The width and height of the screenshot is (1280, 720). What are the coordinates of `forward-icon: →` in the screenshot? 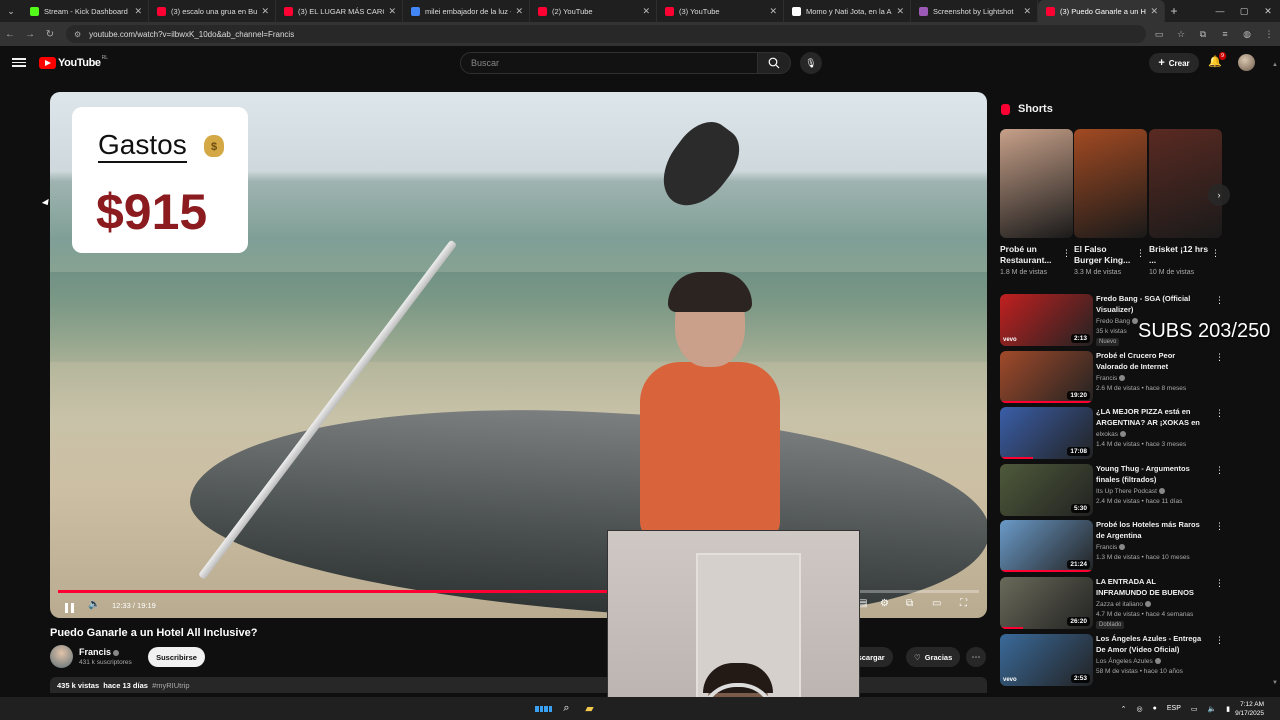 It's located at (30, 34).